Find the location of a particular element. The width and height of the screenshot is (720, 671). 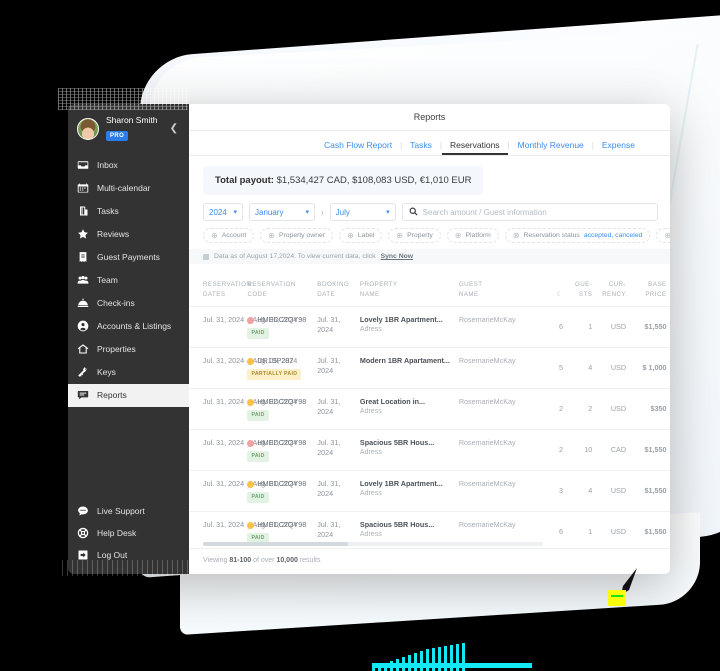

sidebar-item-reviews: Reviews is located at coordinates (128, 234).